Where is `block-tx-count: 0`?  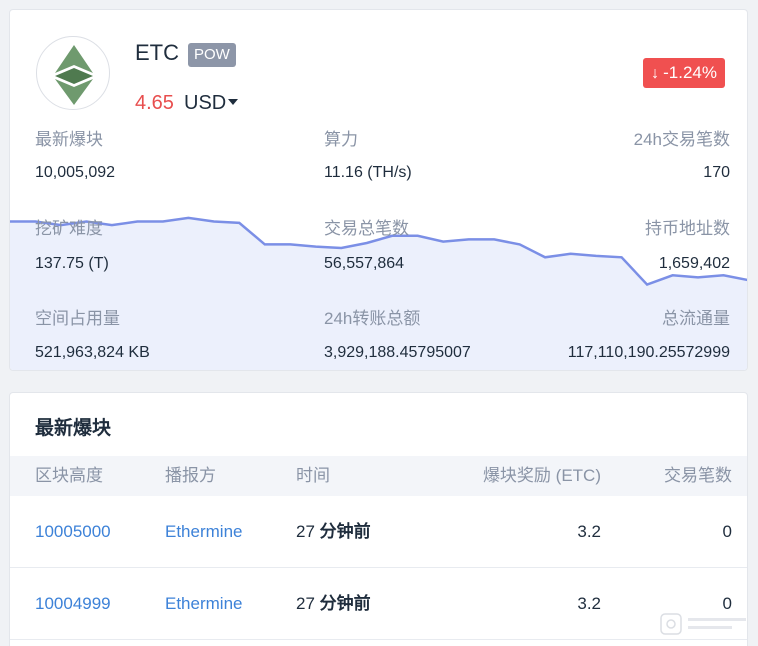 block-tx-count: 0 is located at coordinates (727, 531).